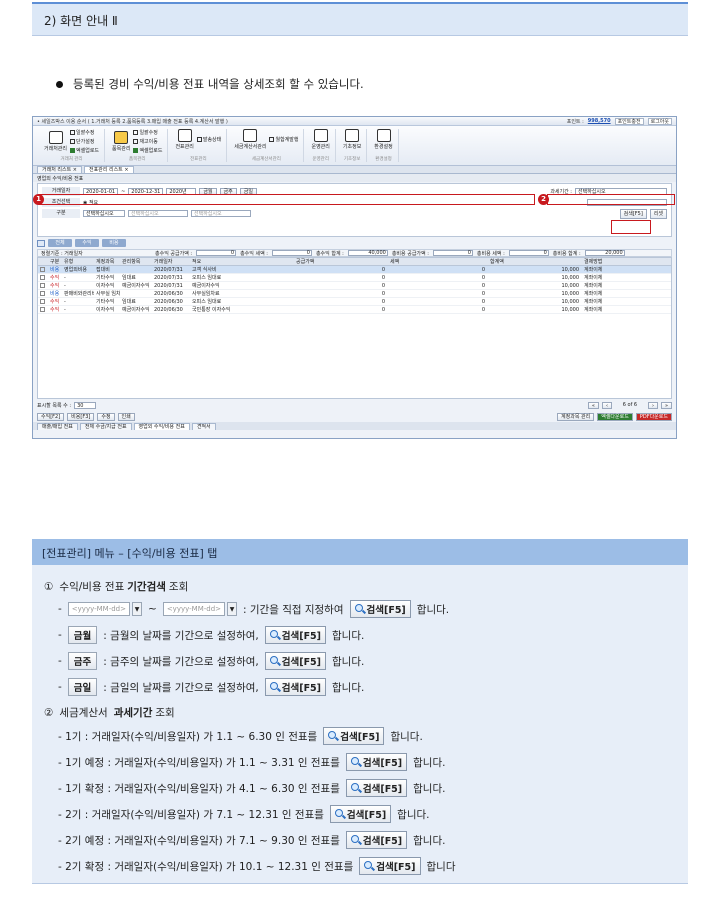 Image resolution: width=720 pixels, height=919 pixels. What do you see at coordinates (208, 139) in the screenshot?
I see `ribbon-small-button: 발송상태` at bounding box center [208, 139].